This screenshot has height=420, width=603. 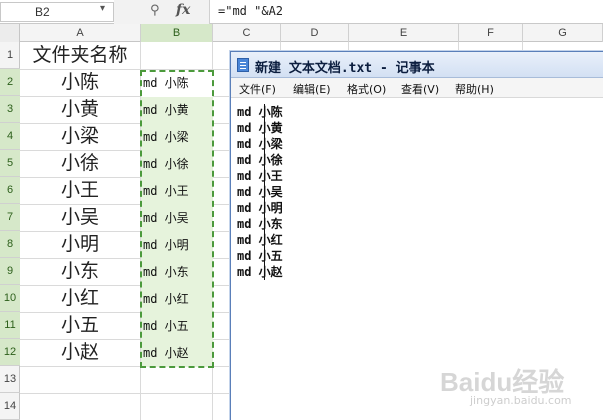 I want to click on cell-a2: 小陈, so click(x=80, y=82).